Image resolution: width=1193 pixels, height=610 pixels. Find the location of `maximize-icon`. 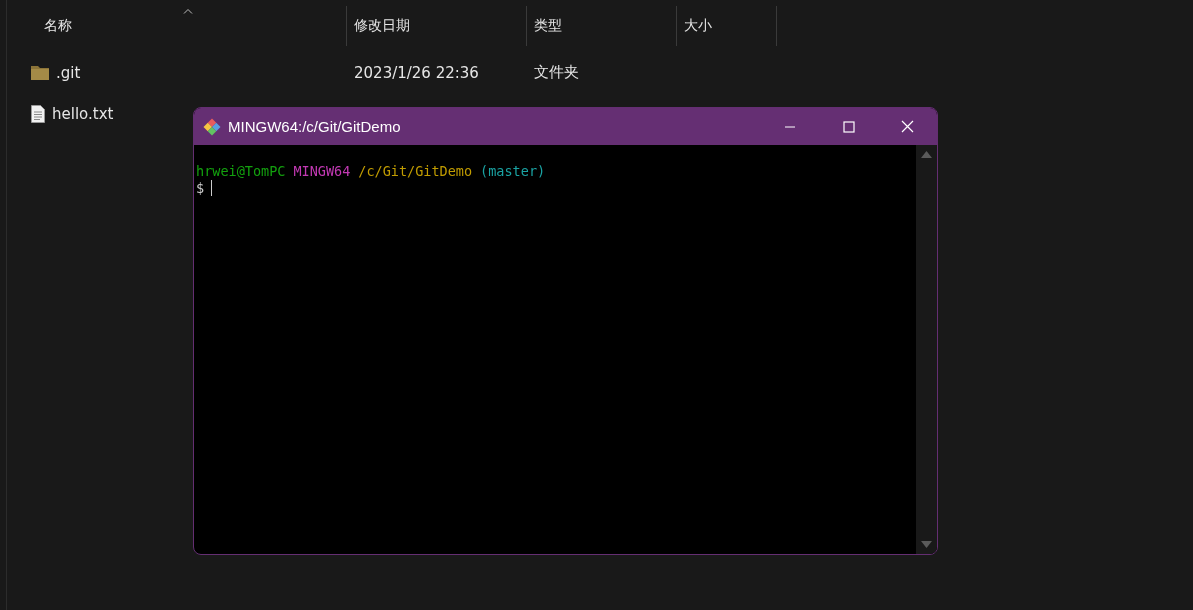

maximize-icon is located at coordinates (848, 126).